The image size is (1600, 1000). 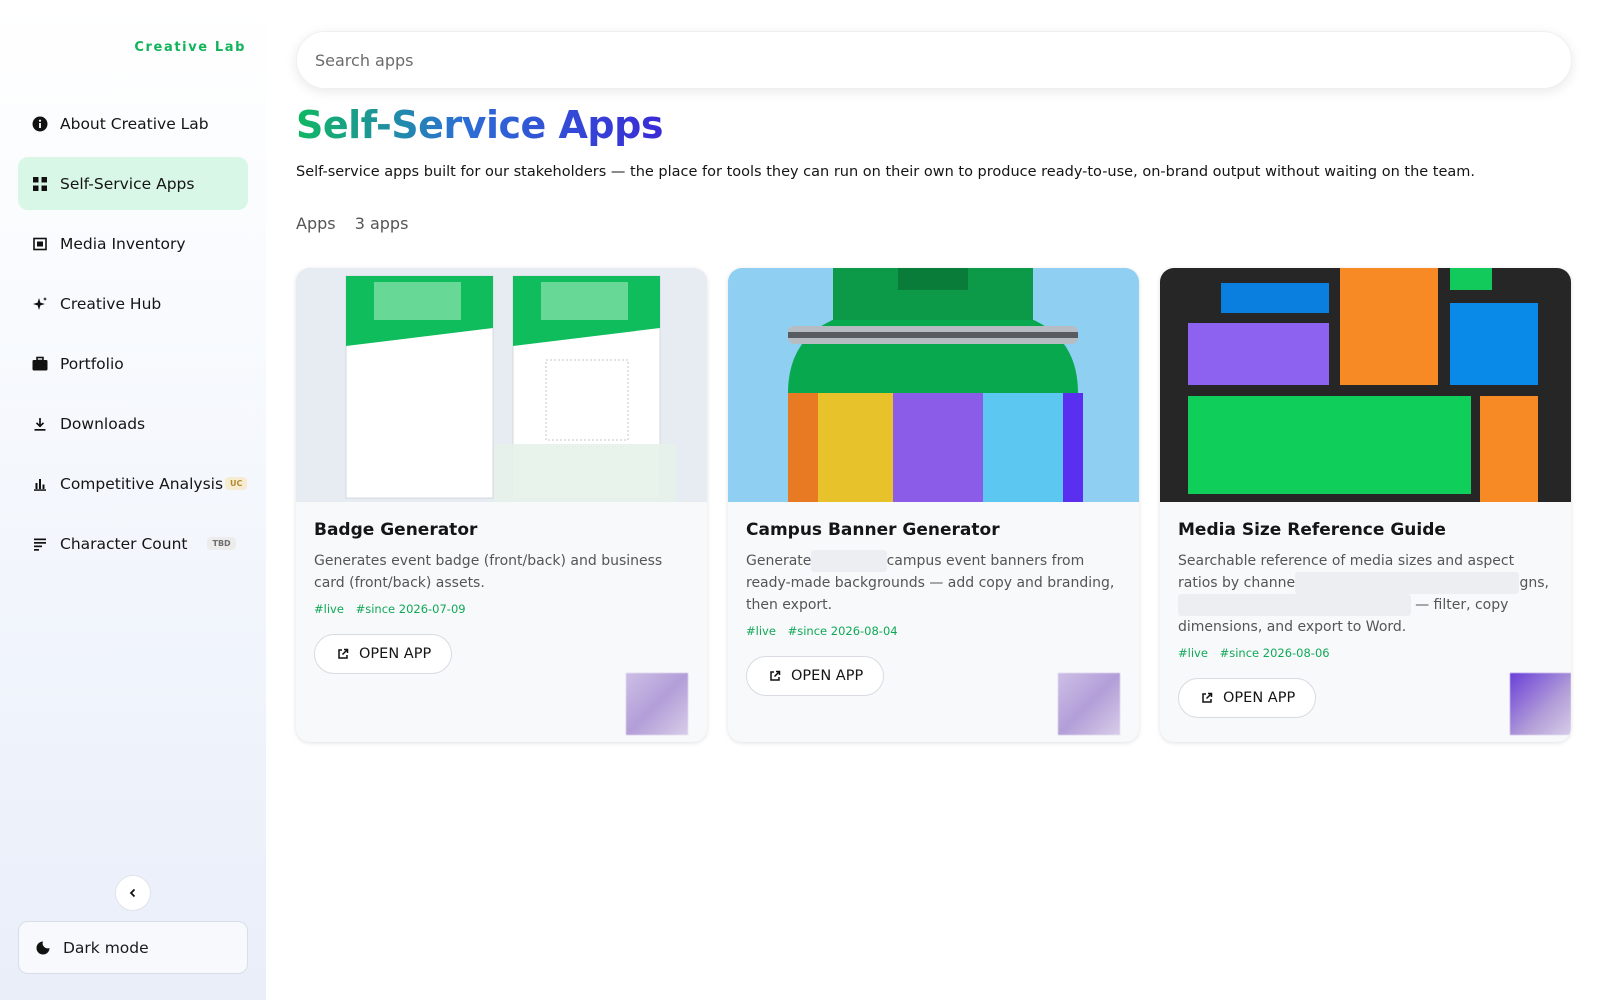 I want to click on sidebar-item-competitive-analysis: Competitive Analysis UC, so click(x=133, y=483).